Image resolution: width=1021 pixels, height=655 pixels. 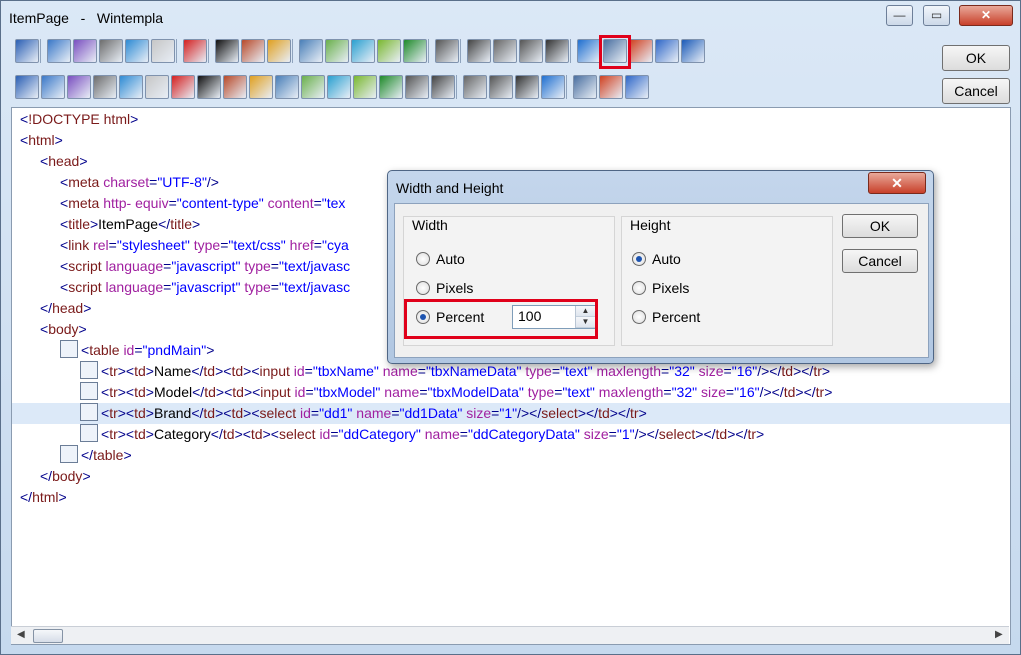 I want to click on font-color-icon, so click(x=253, y=51).